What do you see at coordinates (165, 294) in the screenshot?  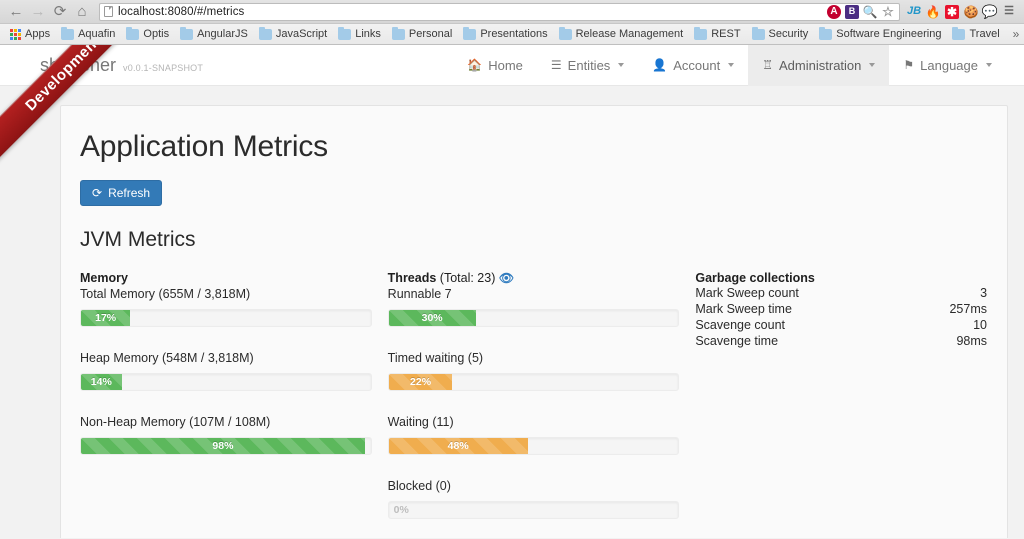 I see `metric-label: Total Memory (655M / 3,818M)` at bounding box center [165, 294].